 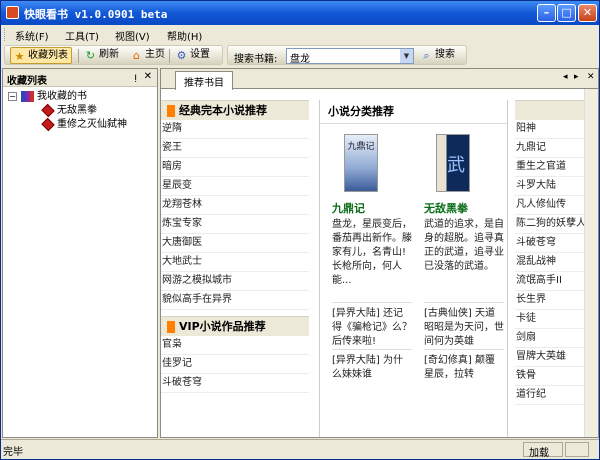 What do you see at coordinates (577, 449) in the screenshot?
I see `status-cell-extra` at bounding box center [577, 449].